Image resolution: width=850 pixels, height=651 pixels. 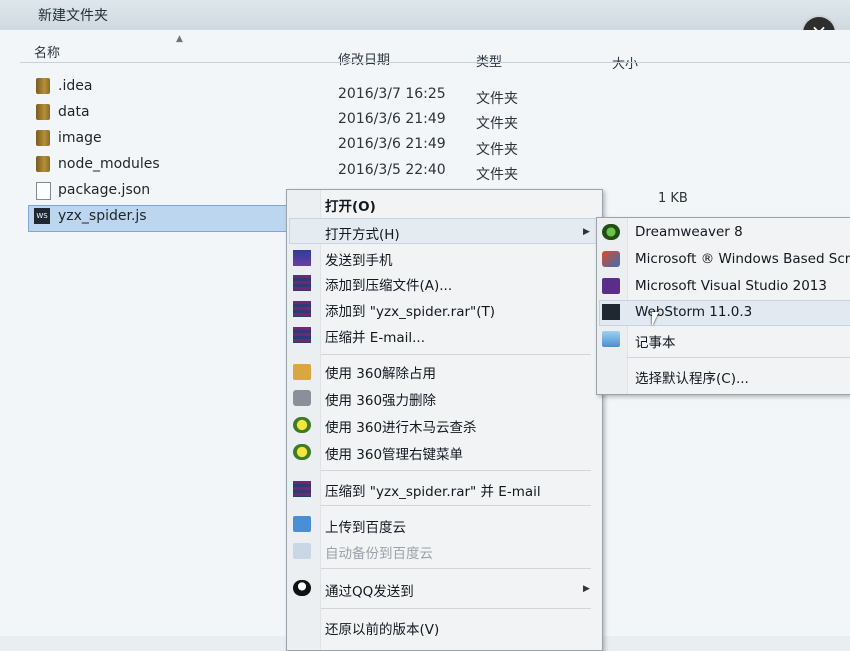 I want to click on file-name: image, so click(x=80, y=138).